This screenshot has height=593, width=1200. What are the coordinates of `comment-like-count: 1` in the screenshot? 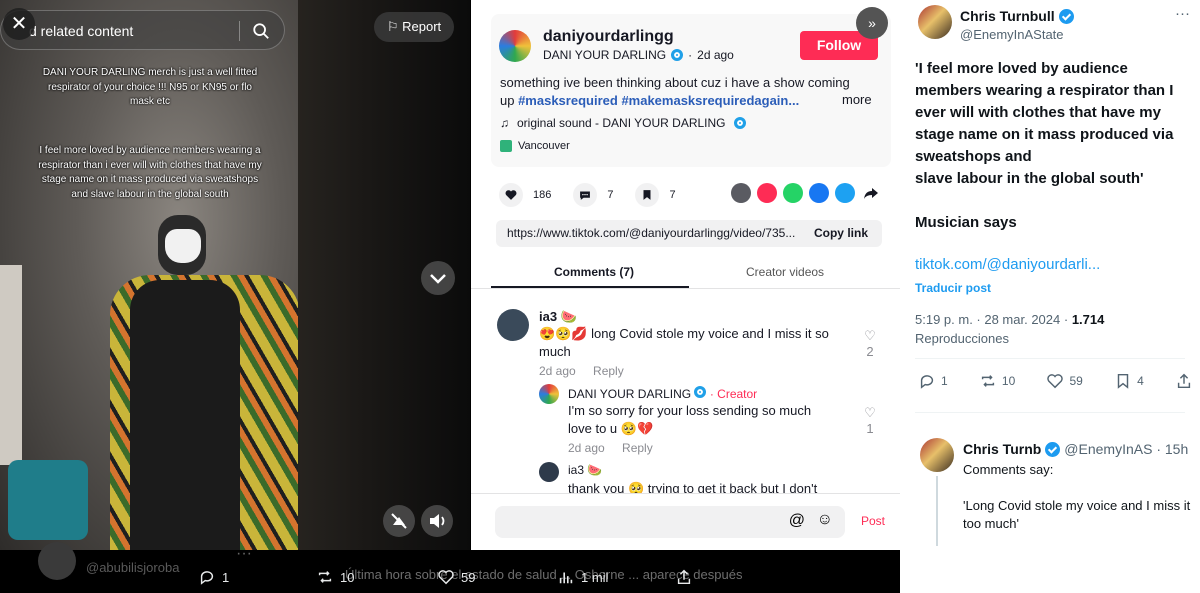 It's located at (870, 428).